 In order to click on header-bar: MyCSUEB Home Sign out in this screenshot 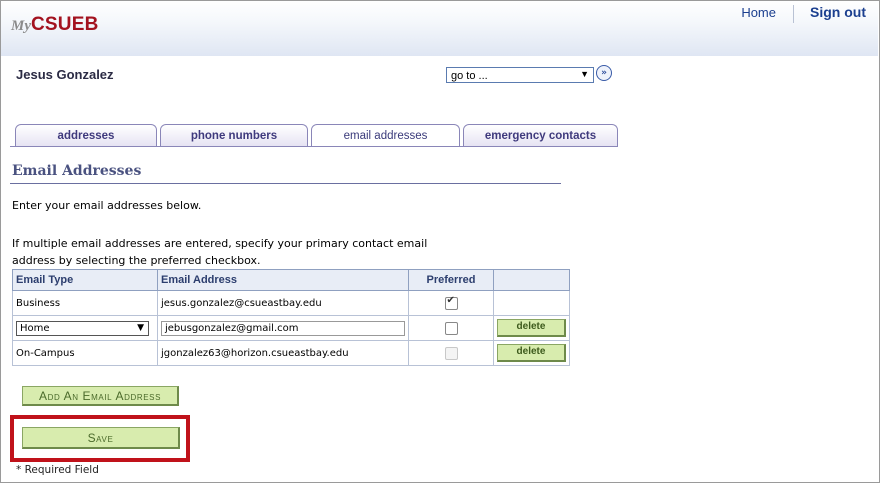, I will do `click(439, 28)`.